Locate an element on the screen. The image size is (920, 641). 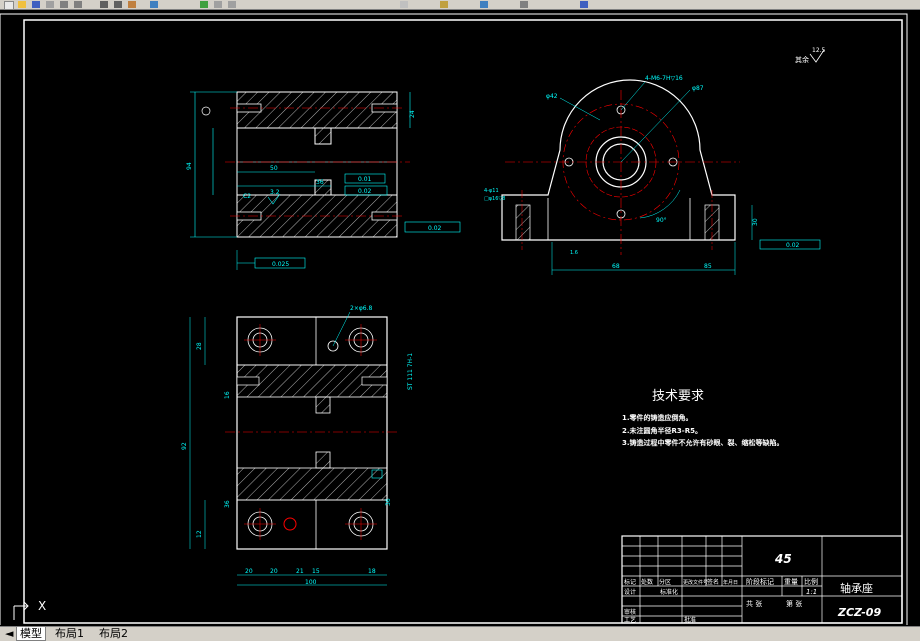
dim-3-2: 3.2 is located at coordinates (275, 192).